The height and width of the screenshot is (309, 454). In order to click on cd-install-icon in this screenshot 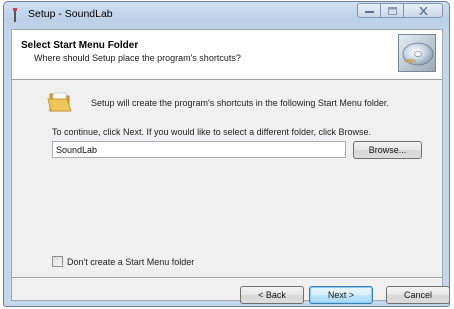, I will do `click(417, 53)`.